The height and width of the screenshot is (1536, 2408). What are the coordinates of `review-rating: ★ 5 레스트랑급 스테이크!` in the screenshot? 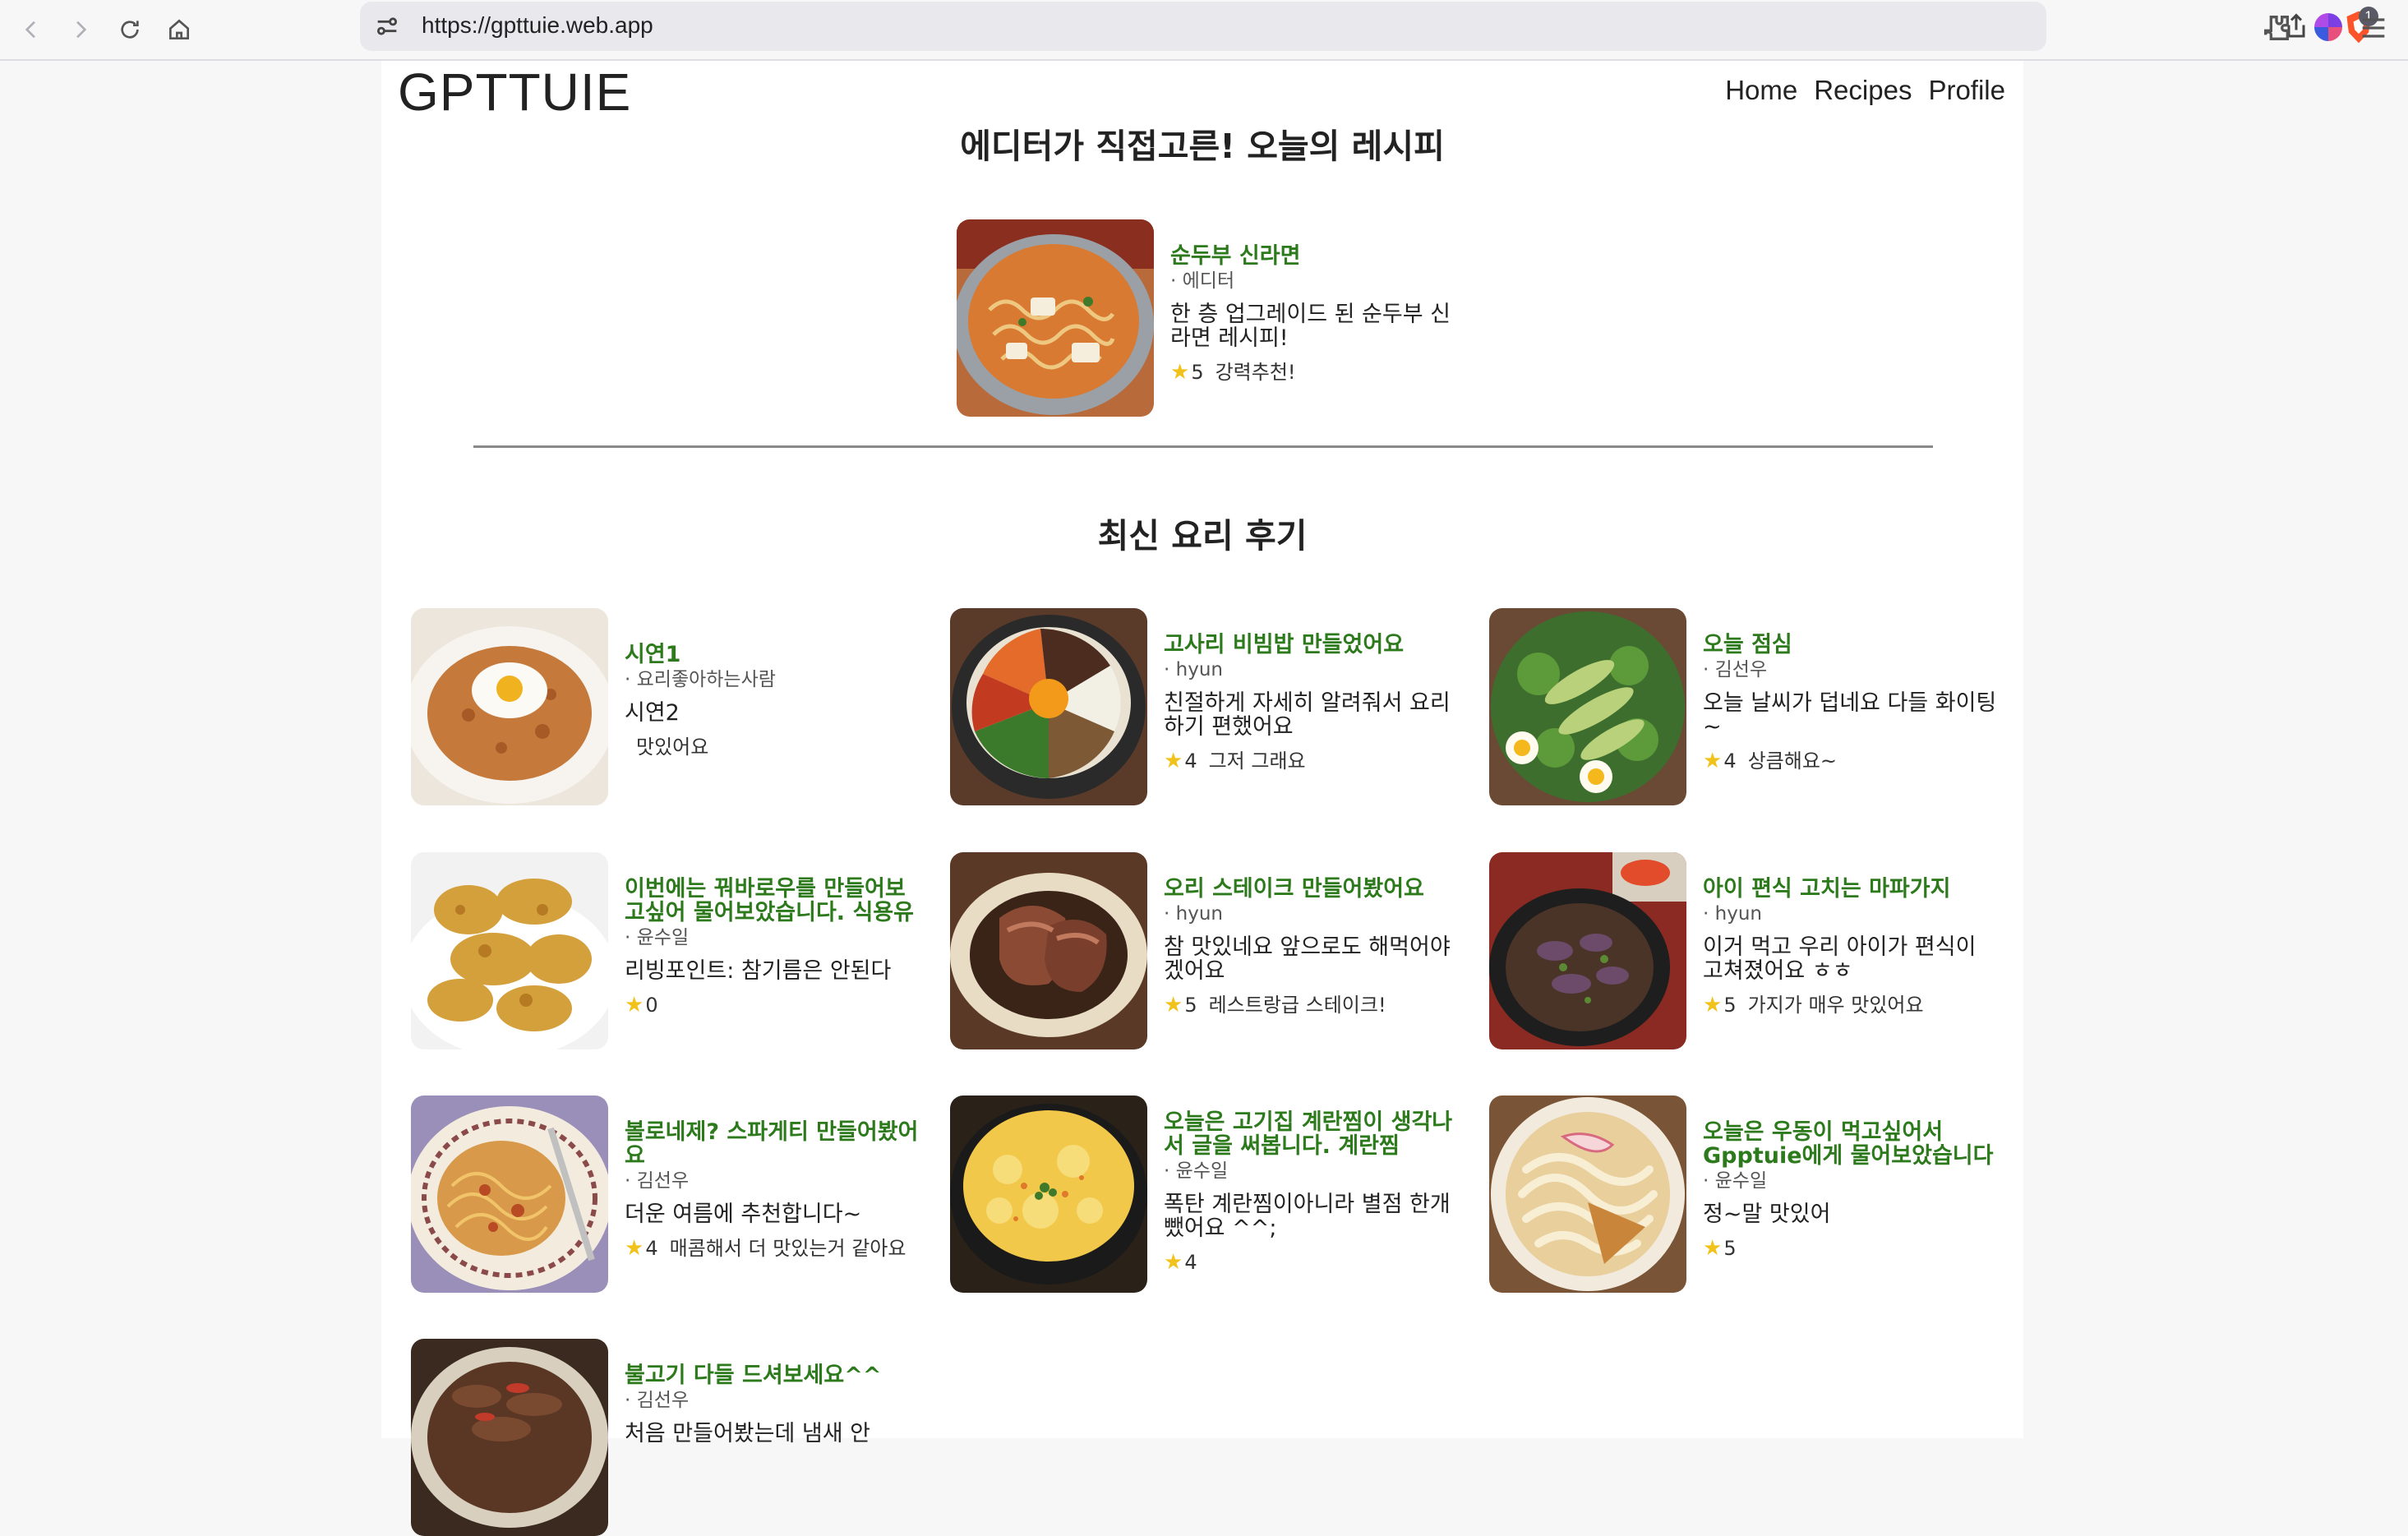 It's located at (1312, 1005).